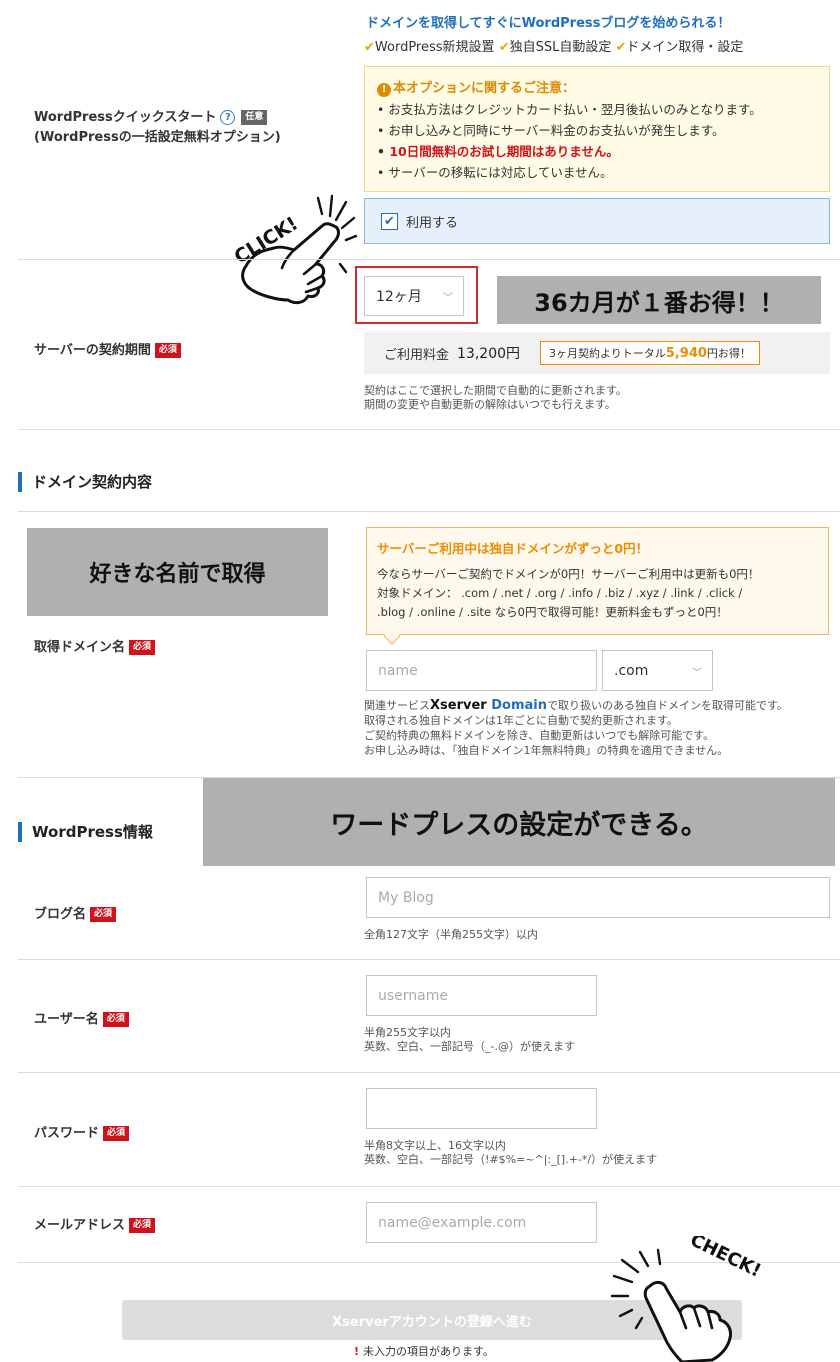  Describe the element at coordinates (687, 1321) in the screenshot. I see `pointing-hand-icon` at that location.